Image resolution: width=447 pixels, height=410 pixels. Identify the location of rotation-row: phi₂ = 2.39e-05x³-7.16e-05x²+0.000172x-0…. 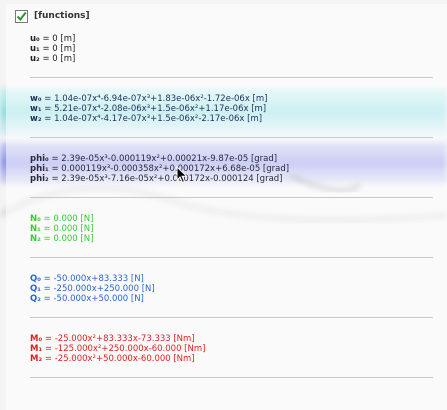
(156, 179).